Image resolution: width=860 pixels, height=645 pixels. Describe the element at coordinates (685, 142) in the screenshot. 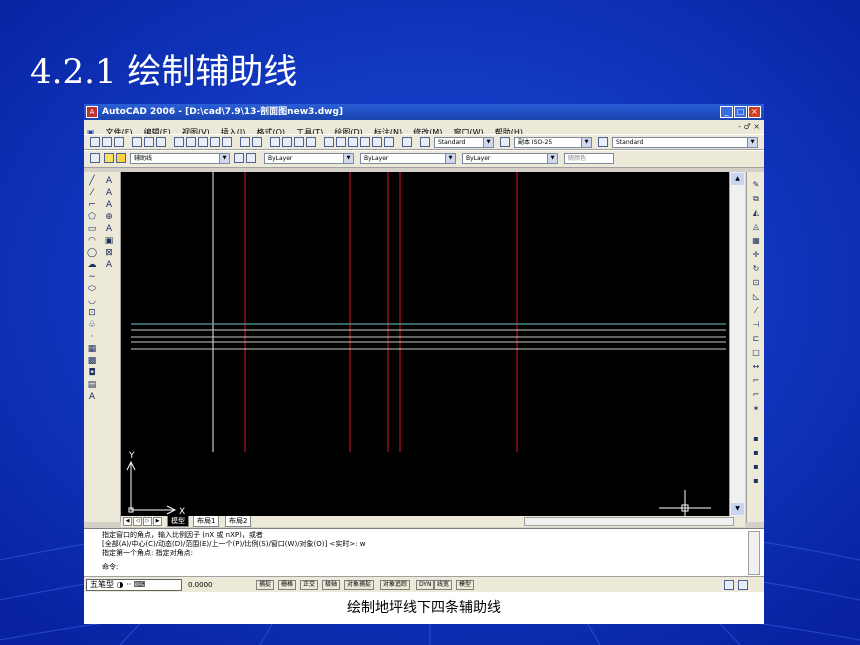

I see `table-style-select: Standard ▼` at that location.